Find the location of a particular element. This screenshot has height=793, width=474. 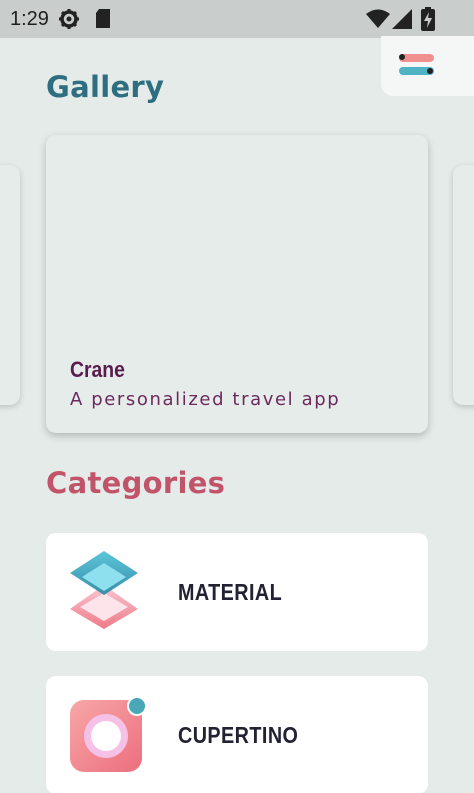

cupertino-icon is located at coordinates (110, 736).